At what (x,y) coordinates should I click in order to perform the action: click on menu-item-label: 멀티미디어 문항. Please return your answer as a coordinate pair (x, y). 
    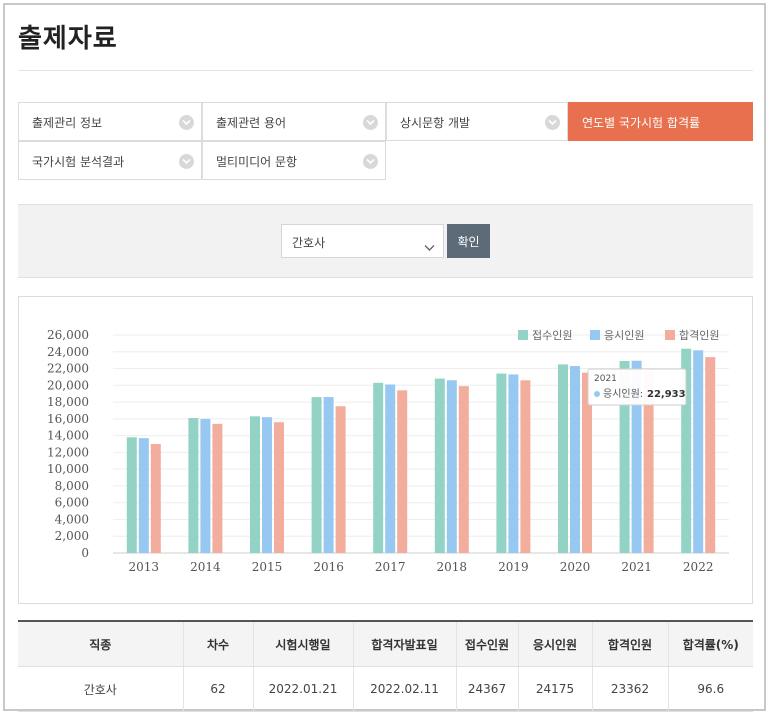
    Looking at the image, I should click on (257, 162).